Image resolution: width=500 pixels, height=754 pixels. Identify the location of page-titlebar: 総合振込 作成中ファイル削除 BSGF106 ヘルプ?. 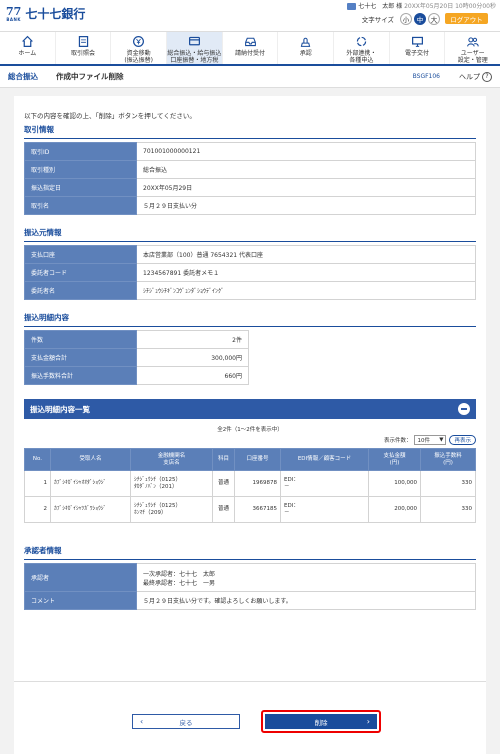
(250, 77).